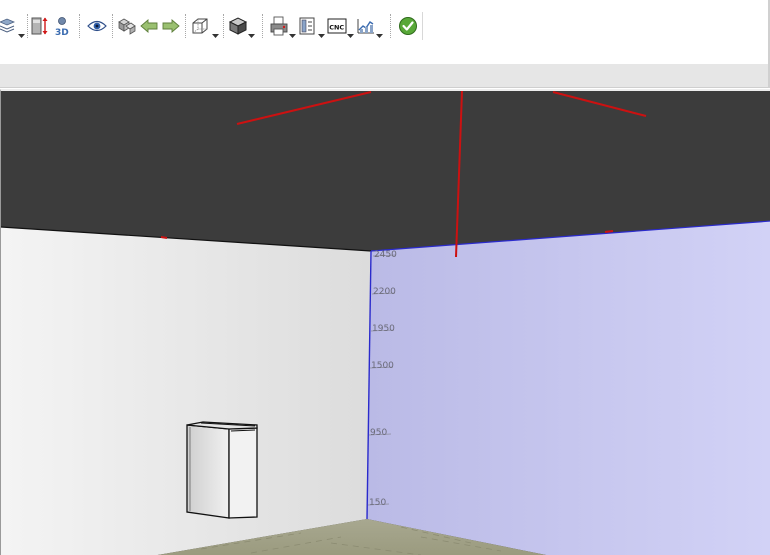  I want to click on copy-objects-icon, so click(126, 26).